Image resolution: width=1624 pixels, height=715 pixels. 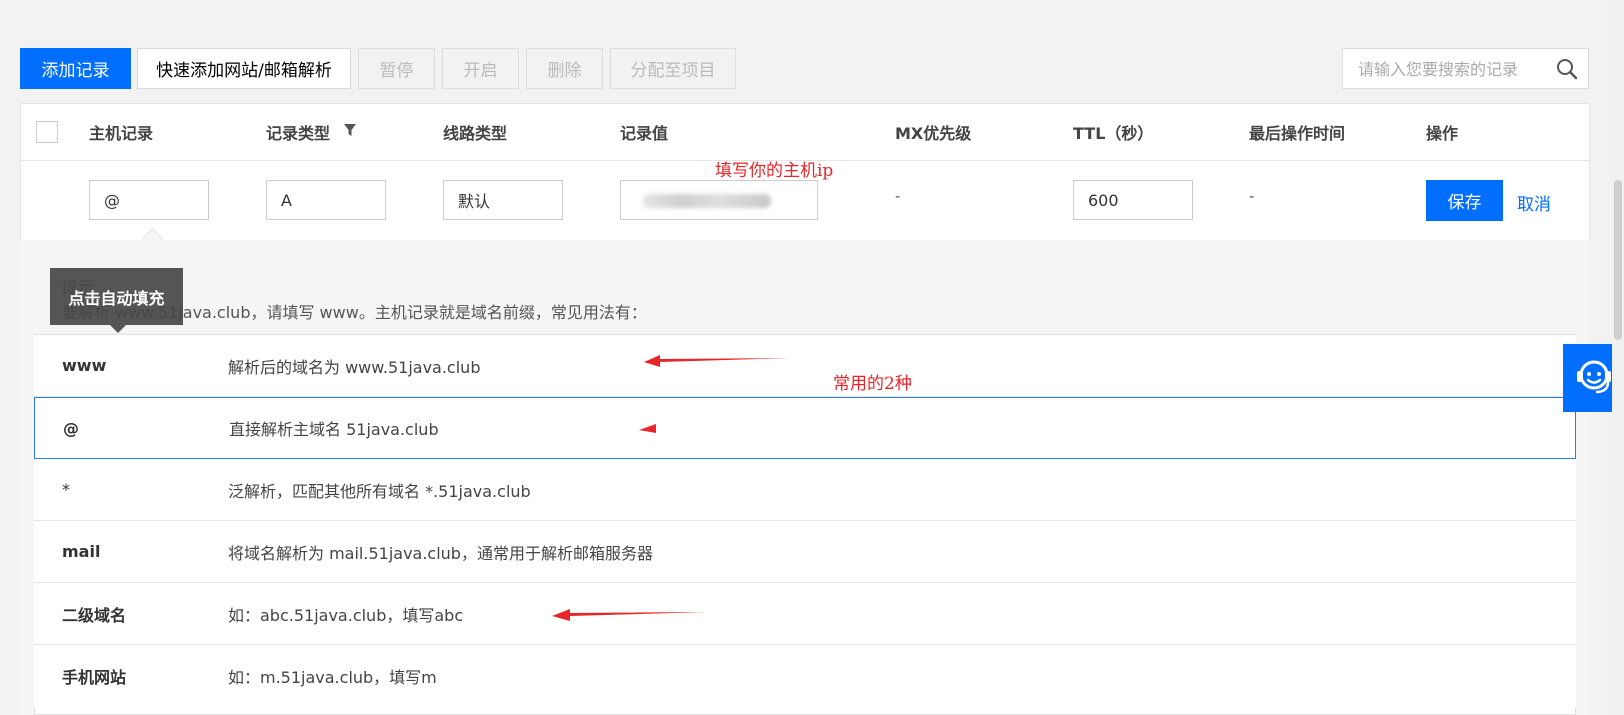 I want to click on page-scrollbar, so click(x=1618, y=357).